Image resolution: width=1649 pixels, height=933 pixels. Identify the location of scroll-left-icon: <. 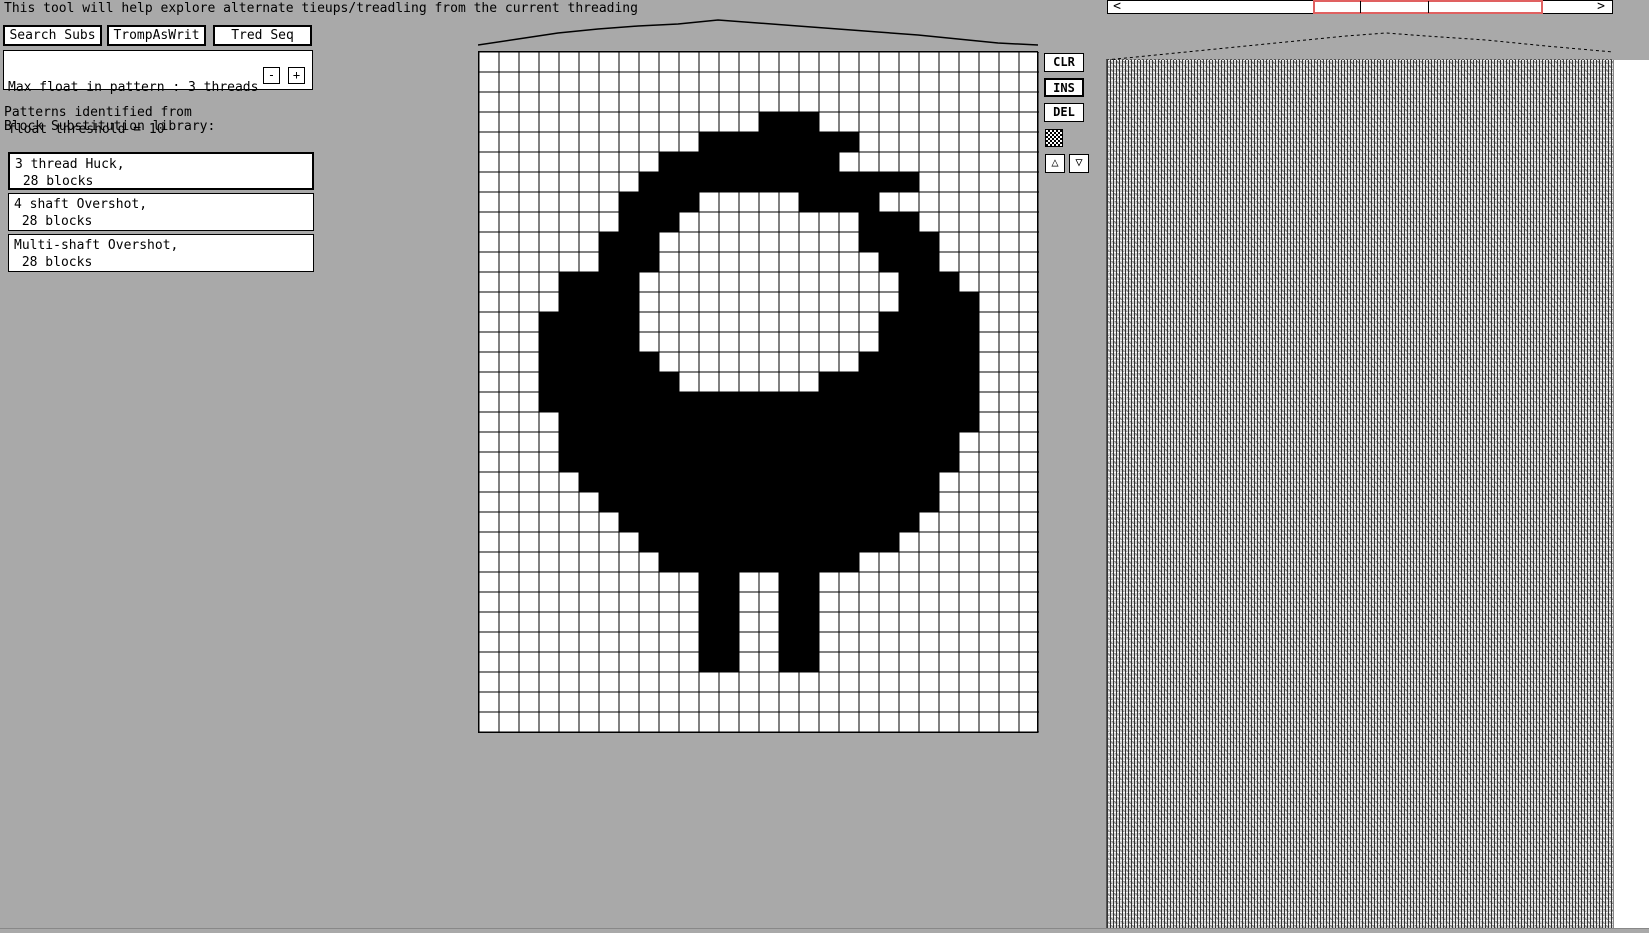
(1117, 7).